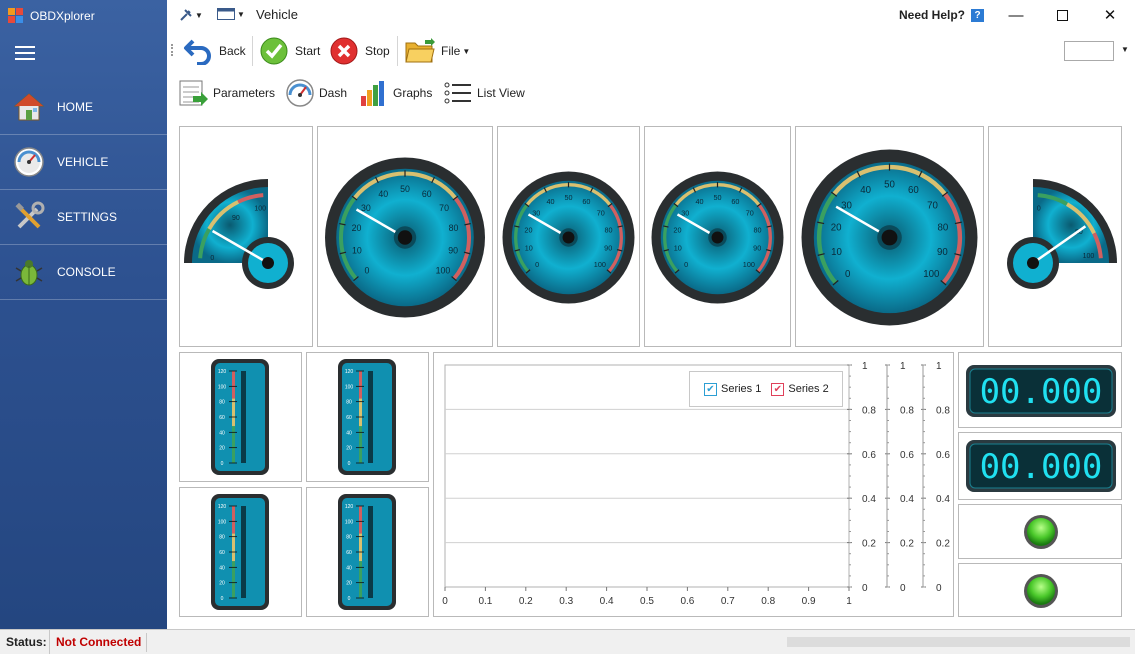  I want to click on chart-legend: ✔ Series 1 ✔ Series 2, so click(766, 389).